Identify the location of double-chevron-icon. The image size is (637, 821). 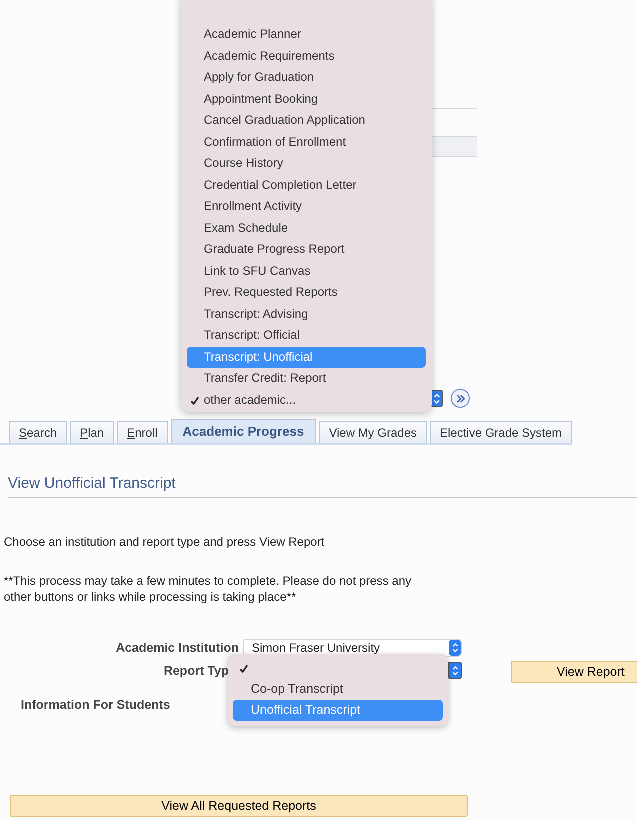
(460, 398).